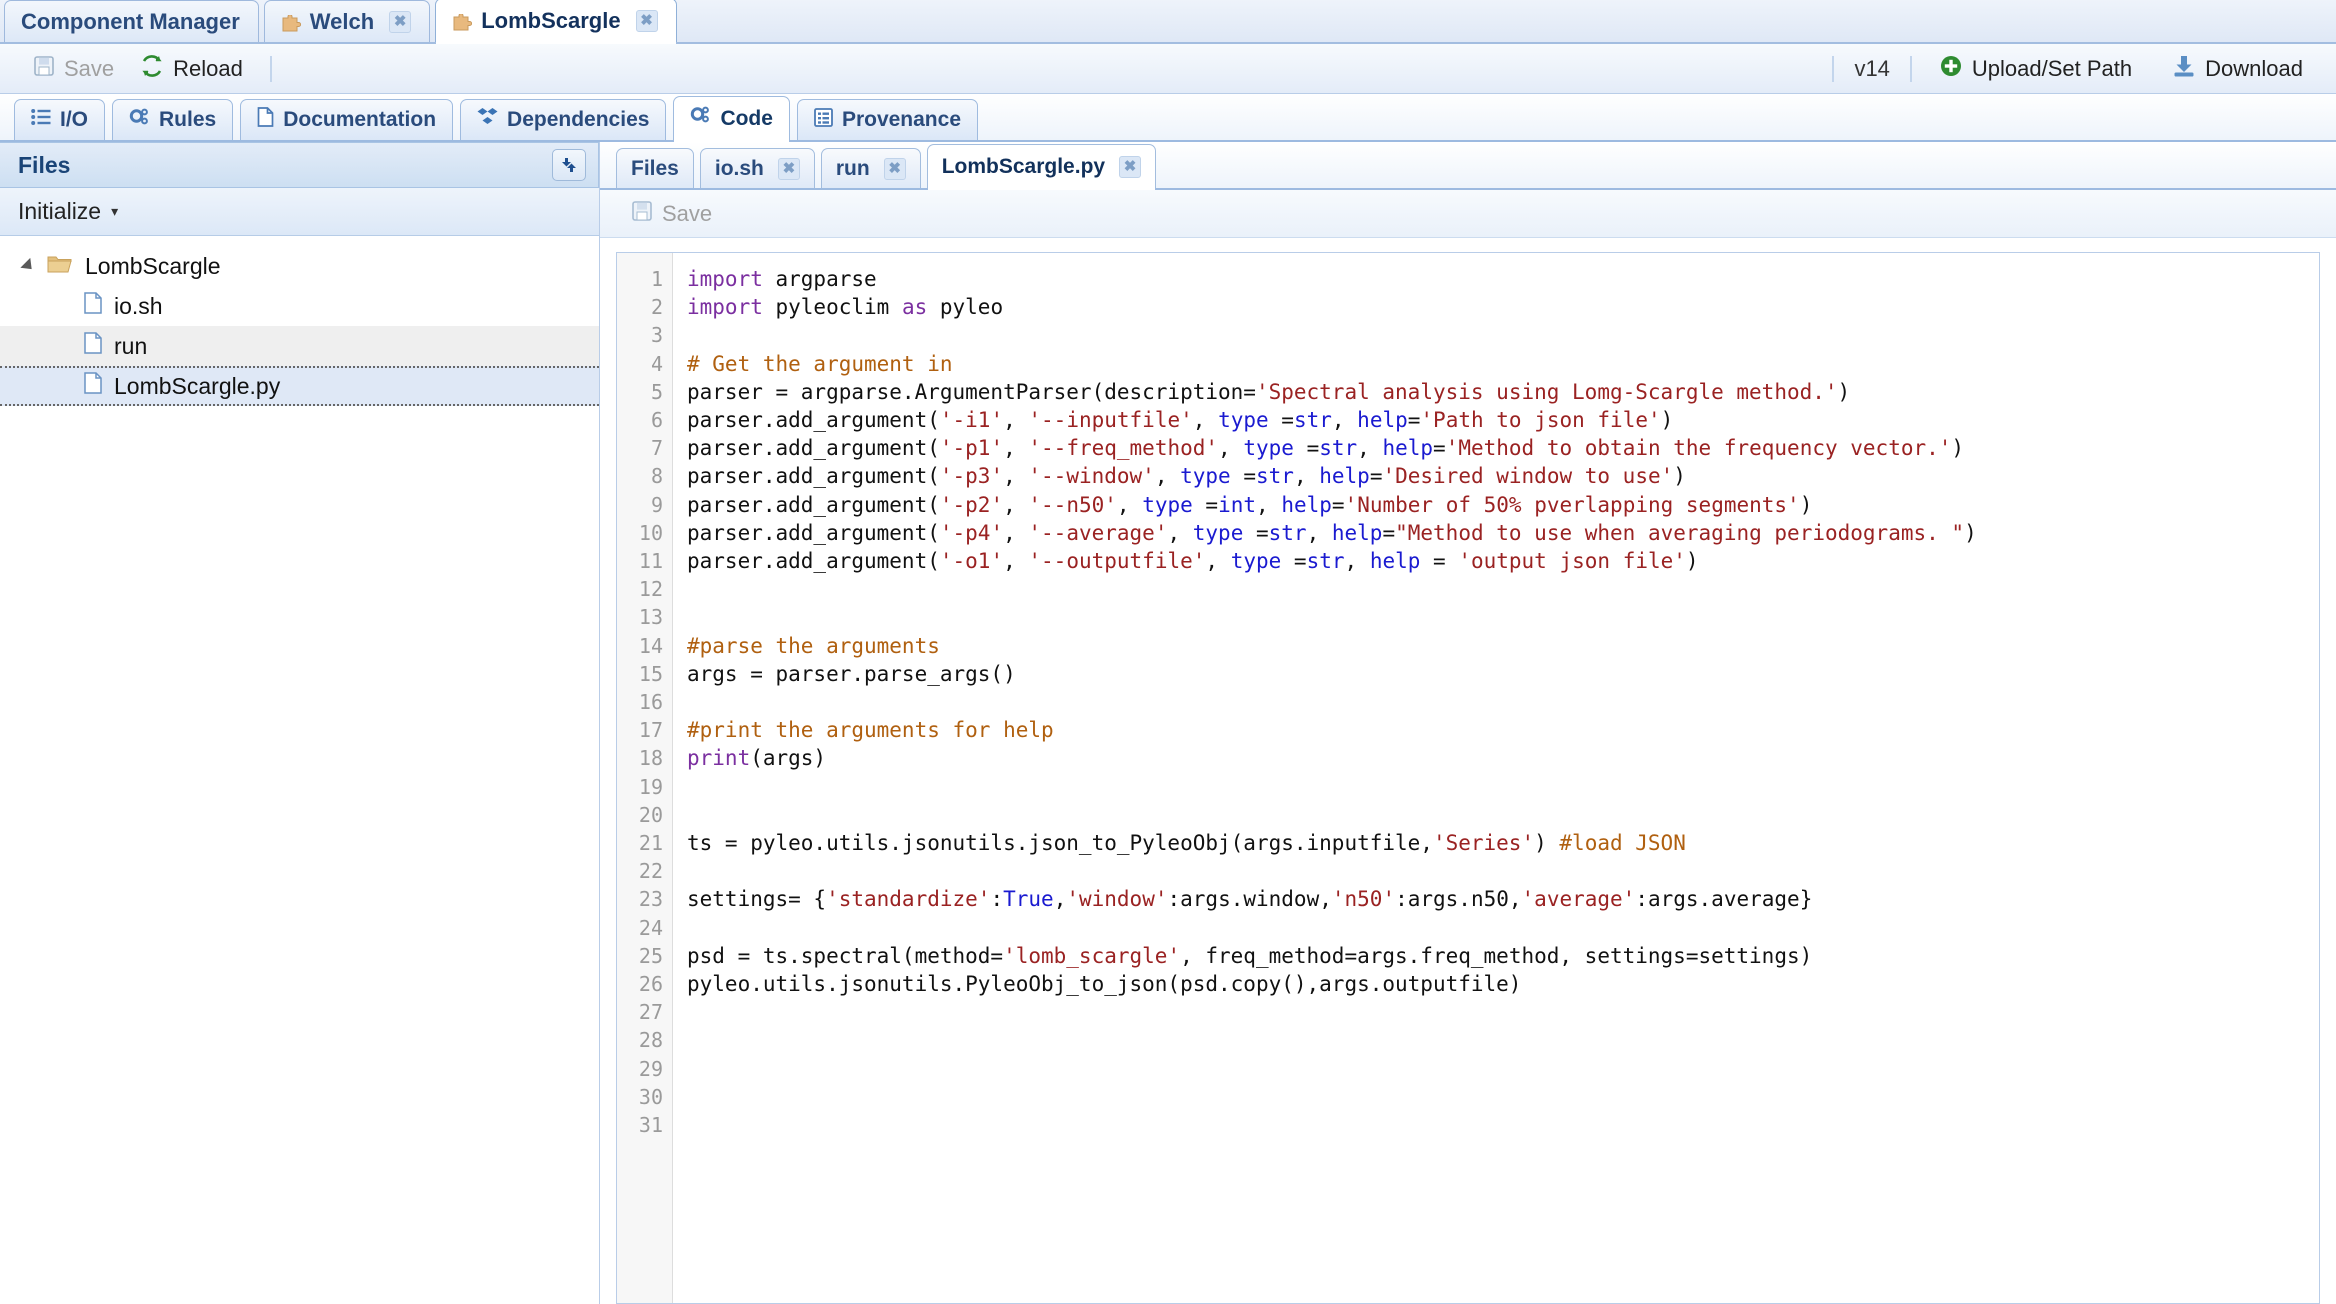  What do you see at coordinates (650, 1040) in the screenshot?
I see `line-number: 28` at bounding box center [650, 1040].